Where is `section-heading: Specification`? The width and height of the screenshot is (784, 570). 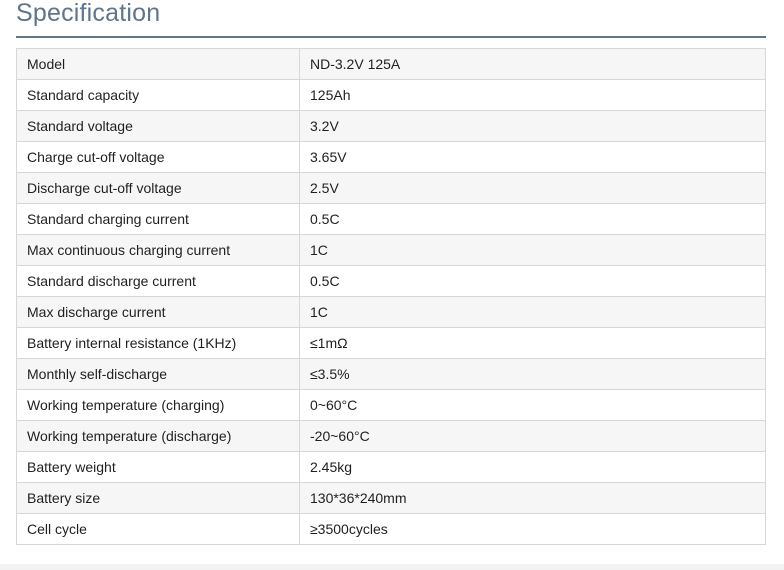 section-heading: Specification is located at coordinates (88, 13).